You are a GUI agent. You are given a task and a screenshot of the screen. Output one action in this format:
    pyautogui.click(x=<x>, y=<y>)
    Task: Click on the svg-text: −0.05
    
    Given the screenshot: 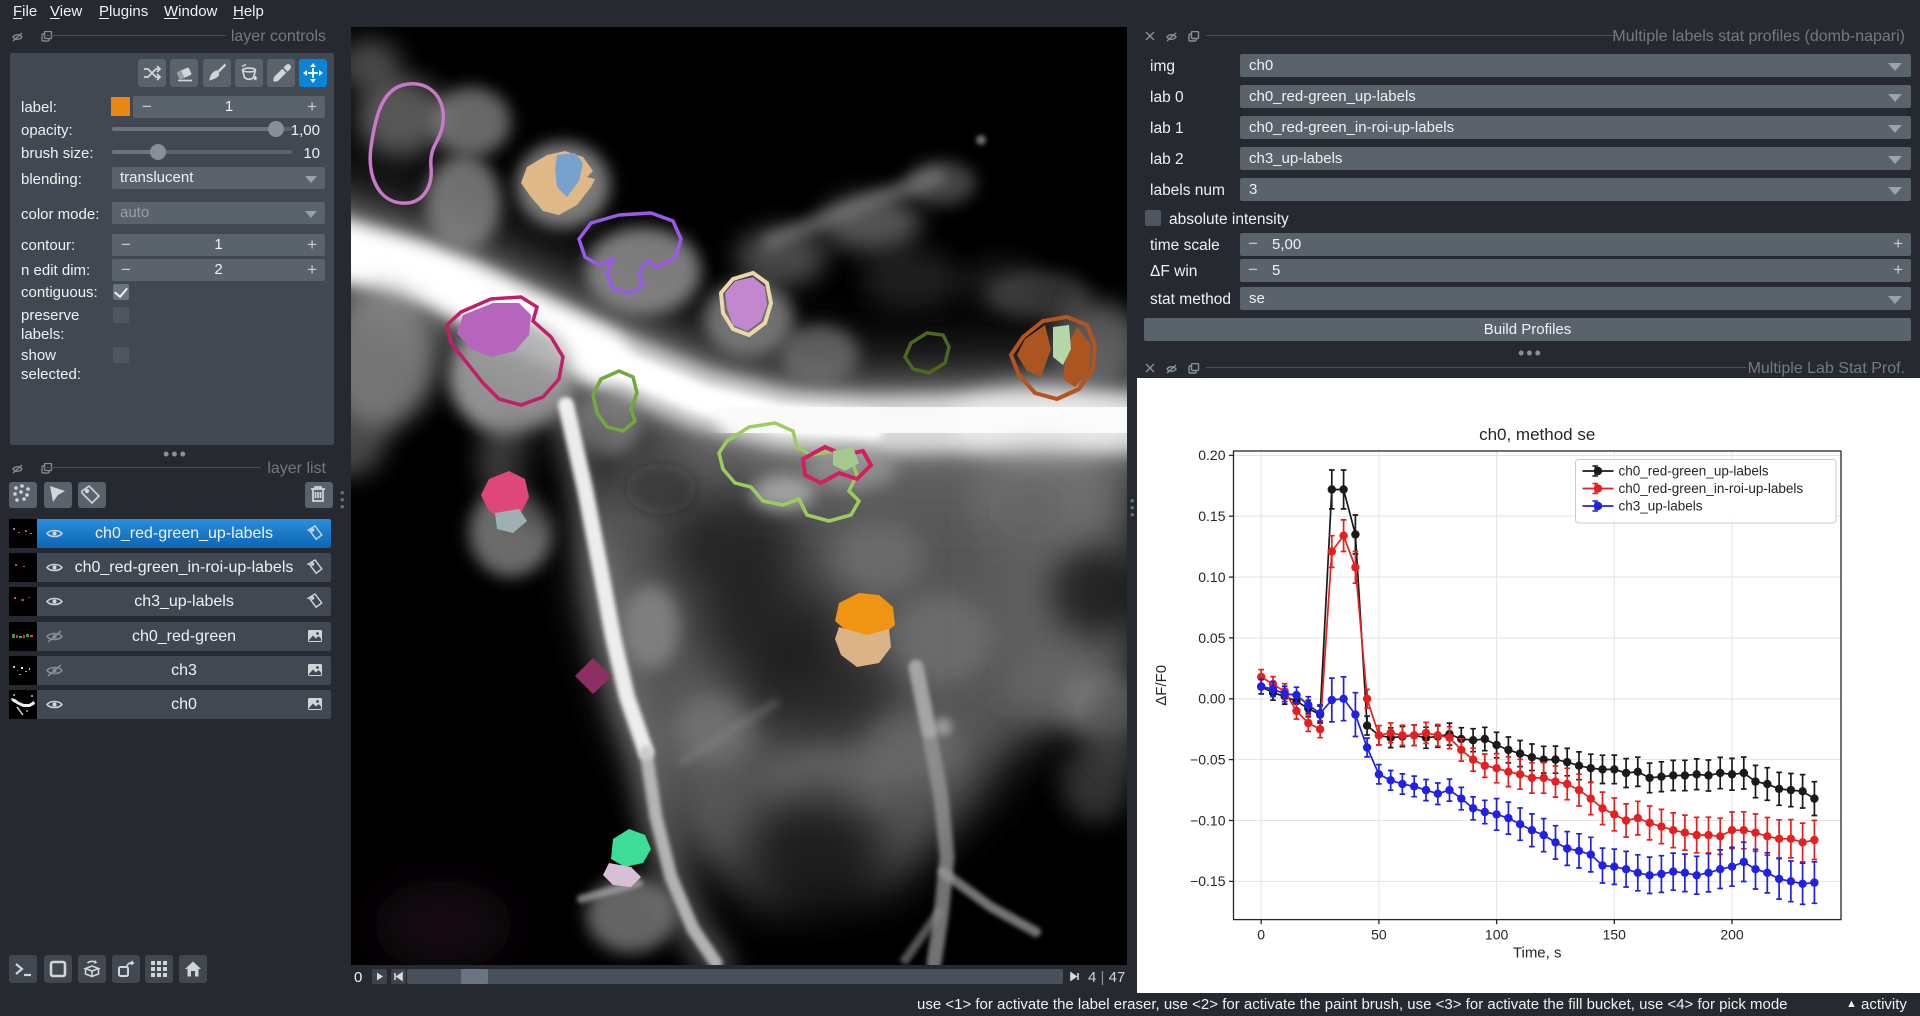 What is the action you would take?
    pyautogui.click(x=1208, y=759)
    